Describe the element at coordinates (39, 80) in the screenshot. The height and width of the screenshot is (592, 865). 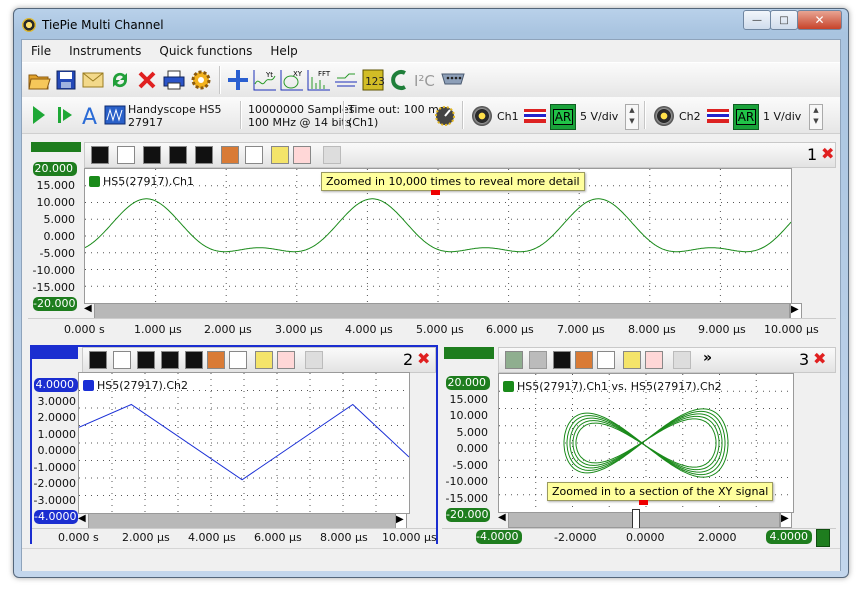
I see `open-folder-icon` at that location.